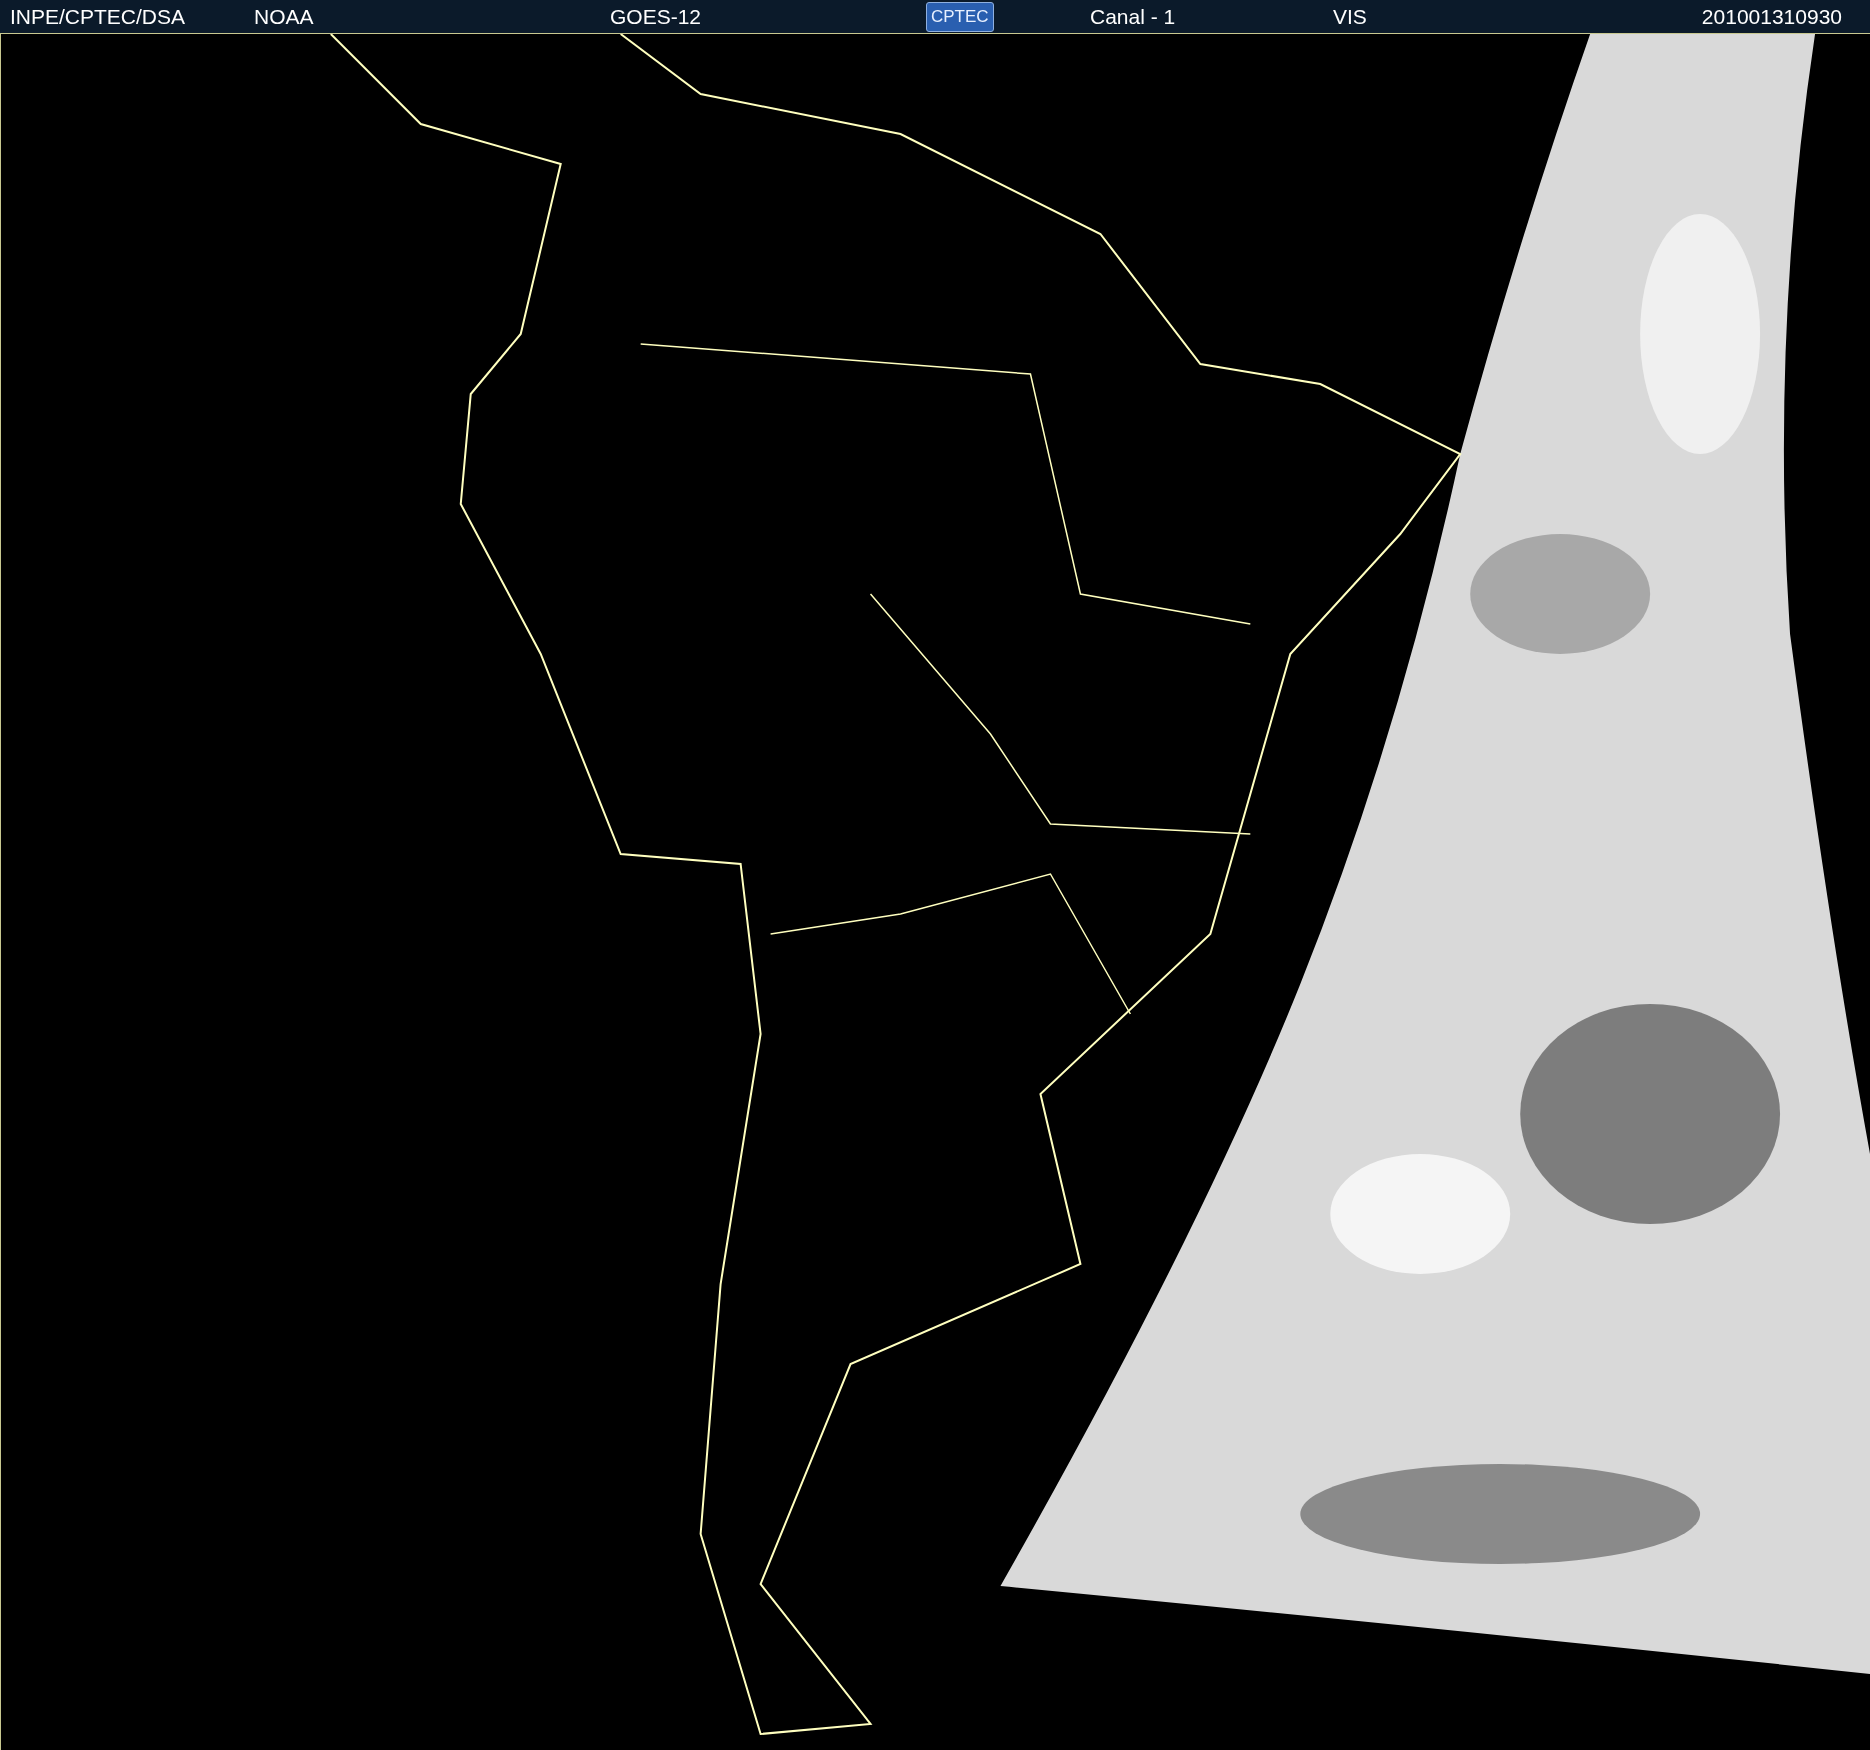 This screenshot has height=1750, width=1870. Describe the element at coordinates (98, 16) in the screenshot. I see `header-label: INPE/CPTEC/DSA` at that location.